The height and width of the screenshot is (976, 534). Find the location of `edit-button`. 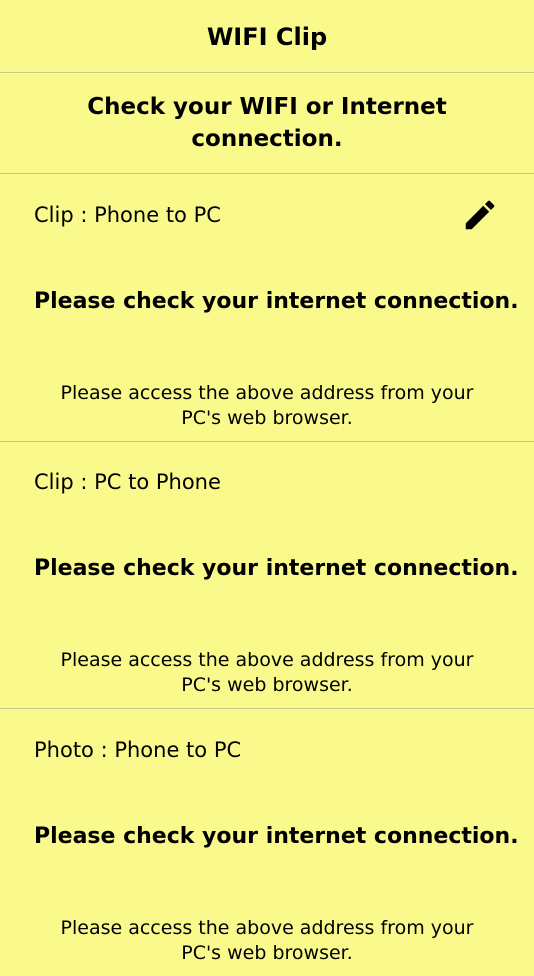

edit-button is located at coordinates (480, 215).